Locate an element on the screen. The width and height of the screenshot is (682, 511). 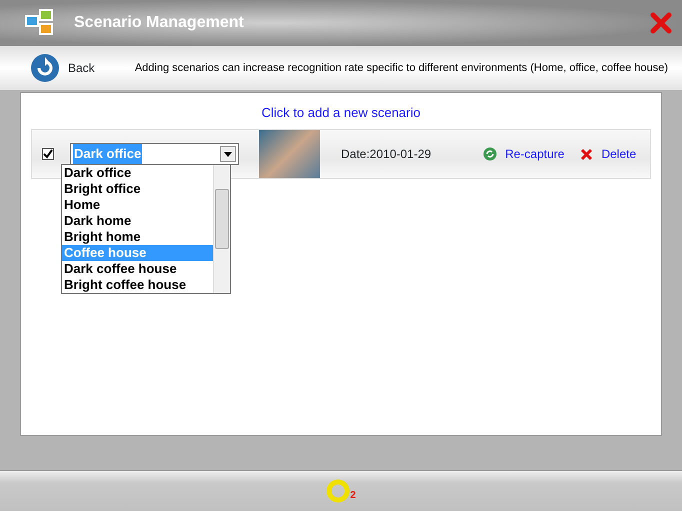
dropdown-option: Home is located at coordinates (137, 205).